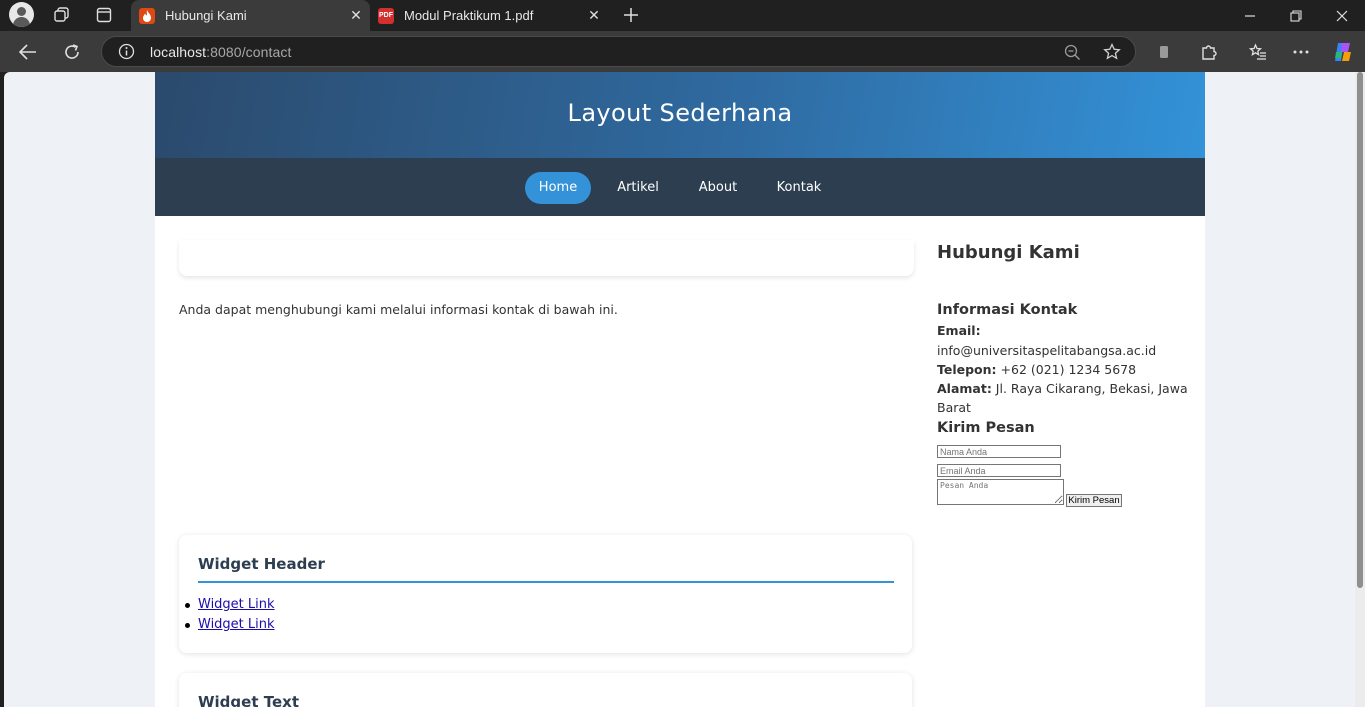 This screenshot has width=1365, height=707. Describe the element at coordinates (954, 407) in the screenshot. I see `address-line-2: Barat` at that location.